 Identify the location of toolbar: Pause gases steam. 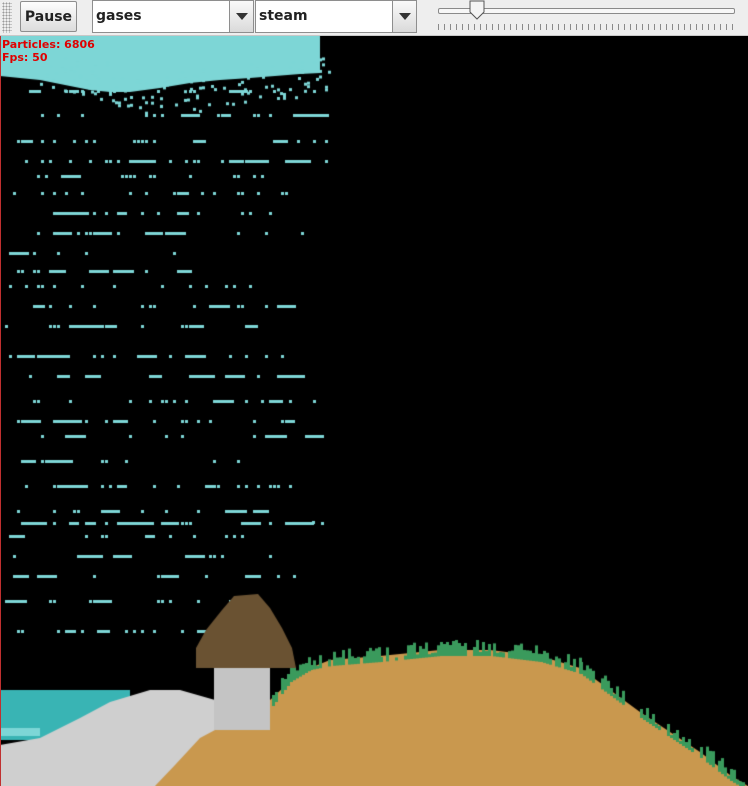
(374, 18).